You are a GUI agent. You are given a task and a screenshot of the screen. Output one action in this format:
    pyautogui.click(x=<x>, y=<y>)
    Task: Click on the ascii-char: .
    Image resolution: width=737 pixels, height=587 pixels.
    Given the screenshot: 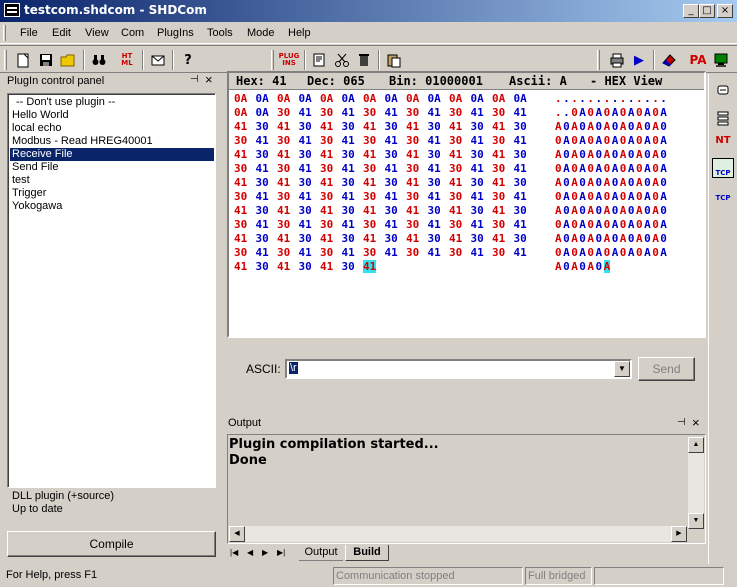 What is the action you would take?
    pyautogui.click(x=599, y=98)
    